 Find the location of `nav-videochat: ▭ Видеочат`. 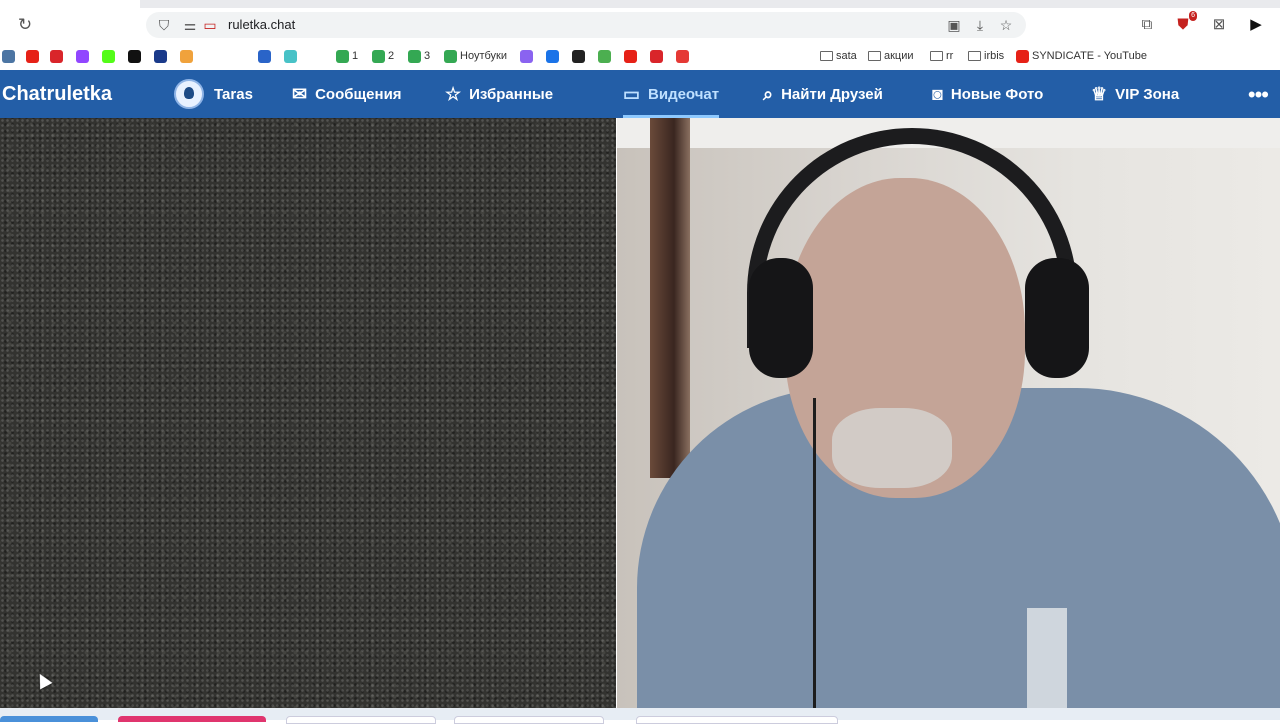

nav-videochat: ▭ Видеочат is located at coordinates (671, 94).